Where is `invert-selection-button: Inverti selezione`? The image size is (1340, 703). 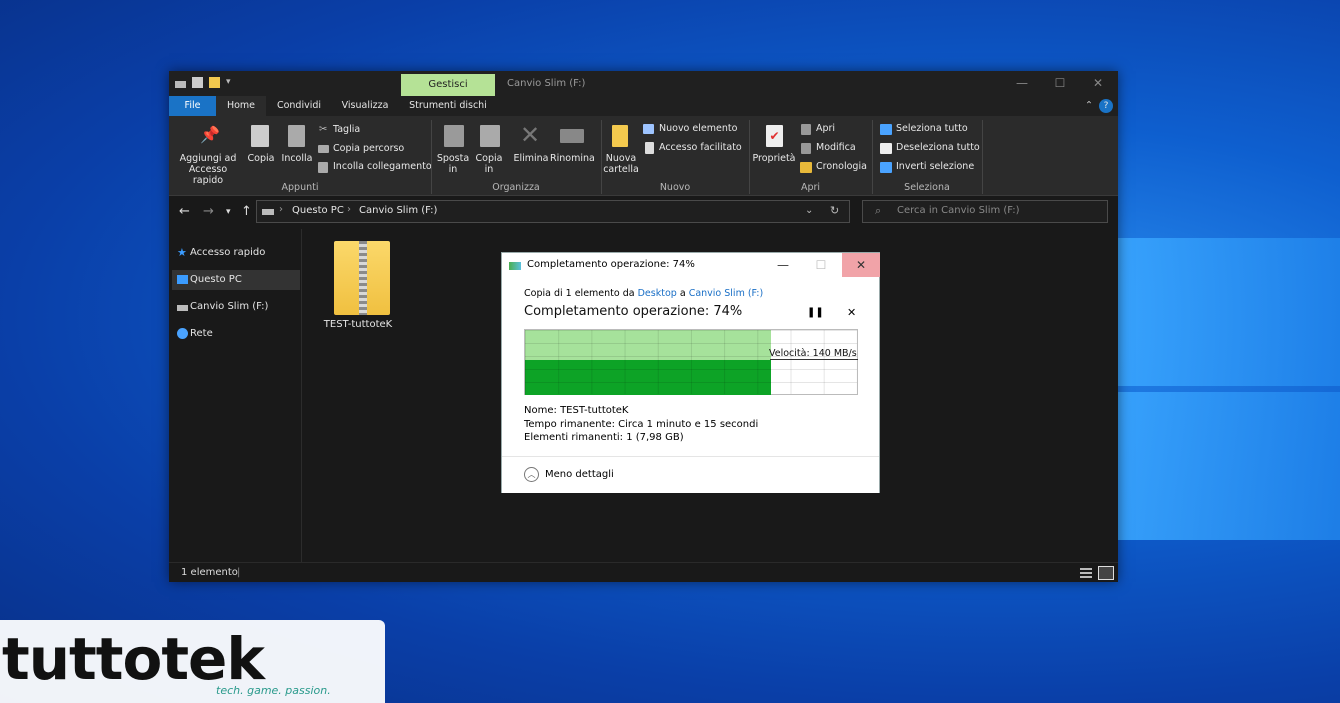 invert-selection-button: Inverti selezione is located at coordinates (935, 167).